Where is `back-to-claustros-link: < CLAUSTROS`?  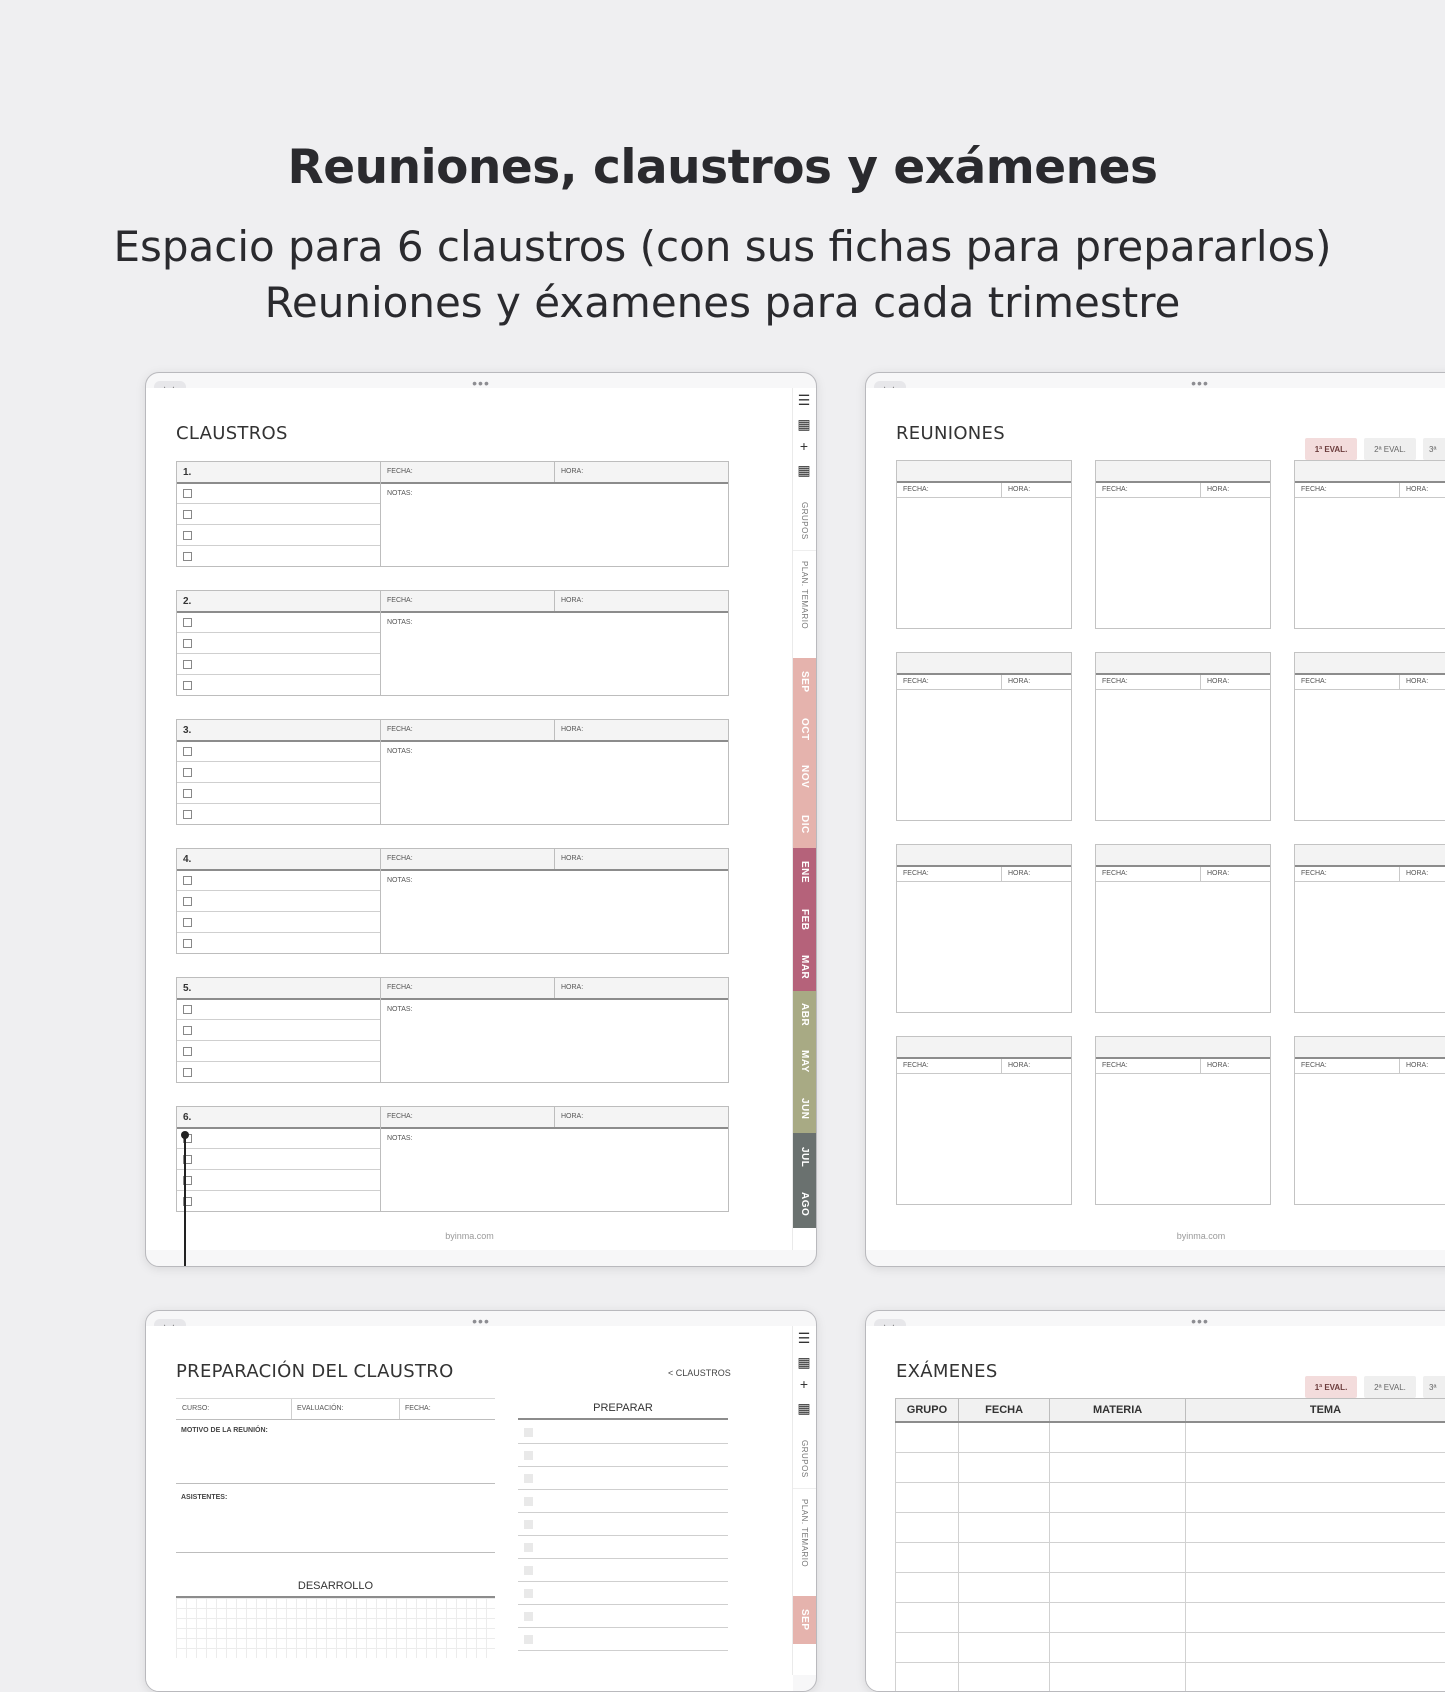
back-to-claustros-link: < CLAUSTROS is located at coordinates (699, 1373).